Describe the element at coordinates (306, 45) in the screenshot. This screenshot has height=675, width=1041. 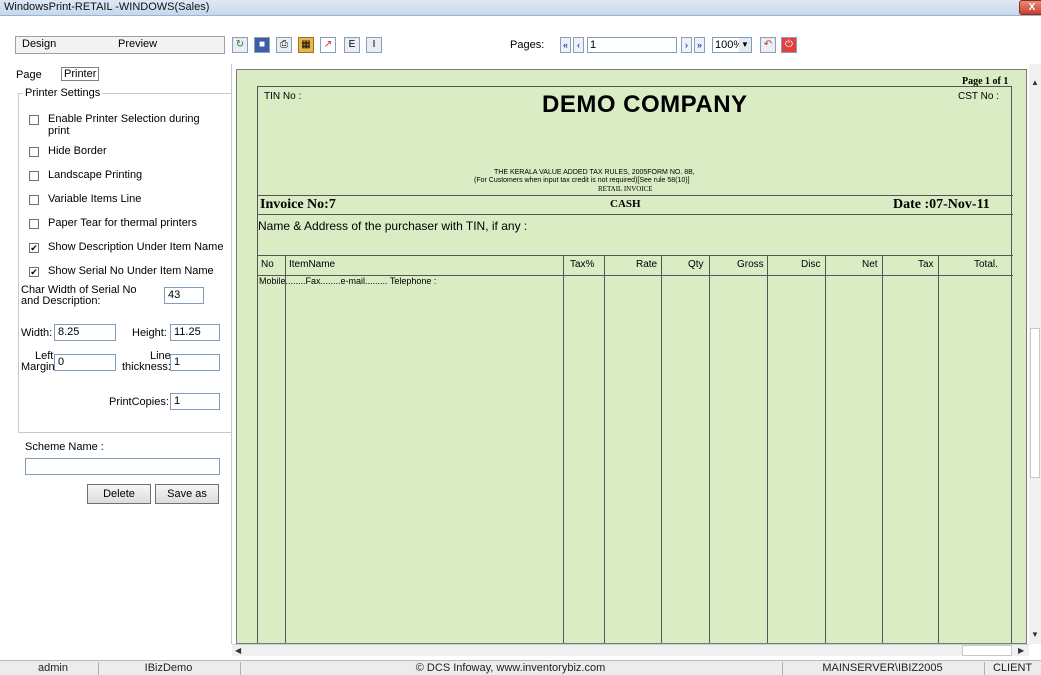
I see `grid-icon: ▦` at that location.